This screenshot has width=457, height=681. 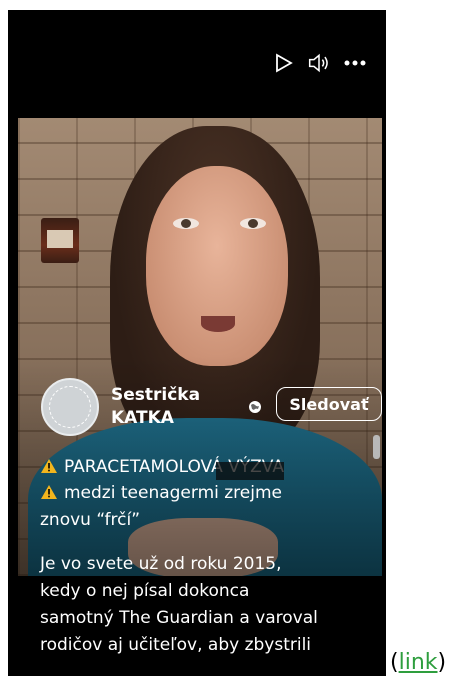 I want to click on presenter-face, so click(x=217, y=266).